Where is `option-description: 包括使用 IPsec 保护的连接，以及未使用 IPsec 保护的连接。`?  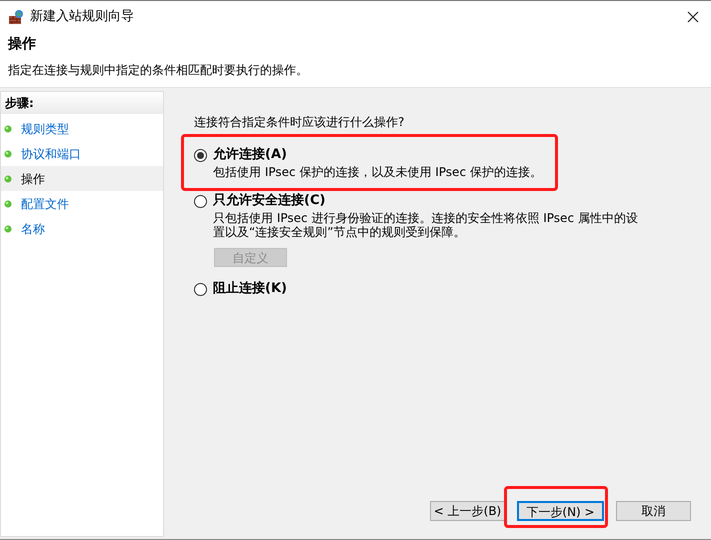 option-description: 包括使用 IPsec 保护的连接，以及未使用 IPsec 保护的连接。 is located at coordinates (377, 172).